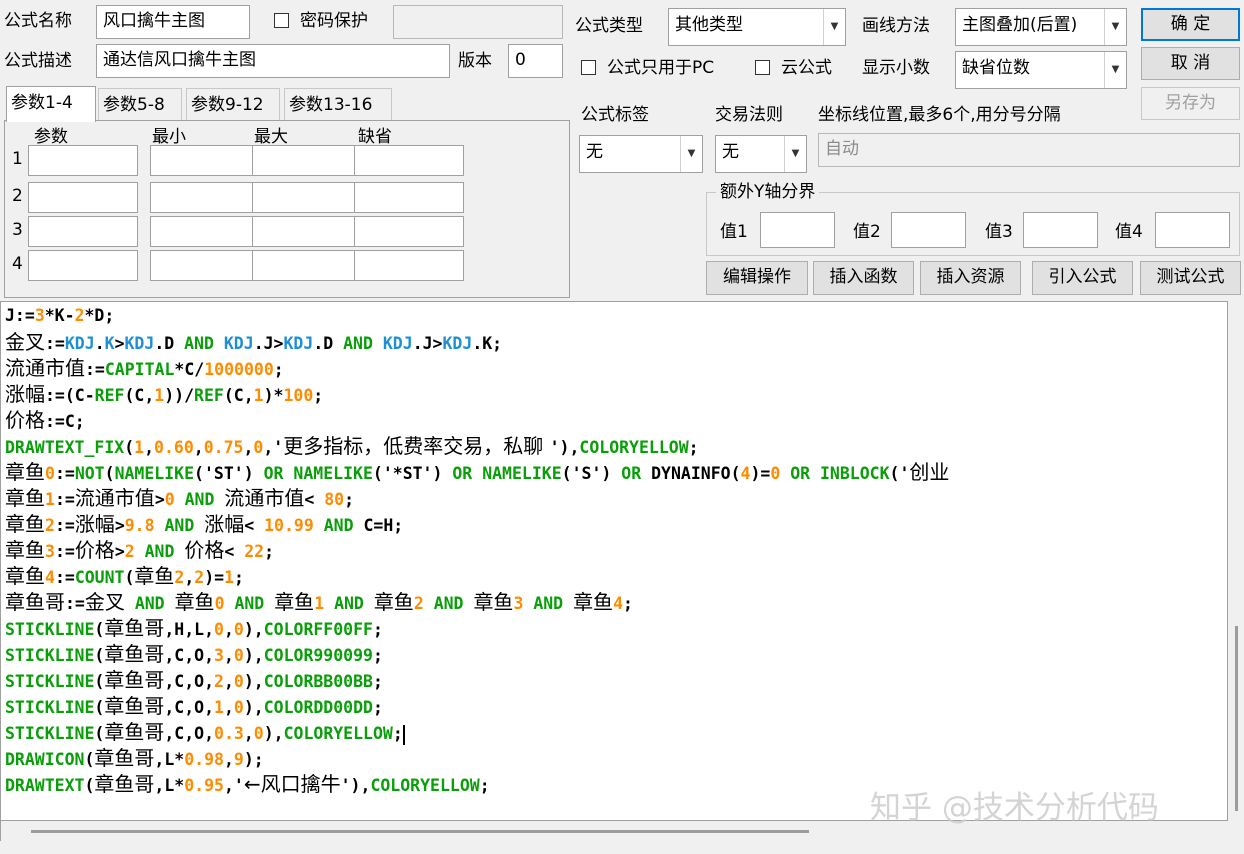 The width and height of the screenshot is (1244, 854). What do you see at coordinates (757, 27) in the screenshot?
I see `formula-type-select: 其他类型 ▼` at bounding box center [757, 27].